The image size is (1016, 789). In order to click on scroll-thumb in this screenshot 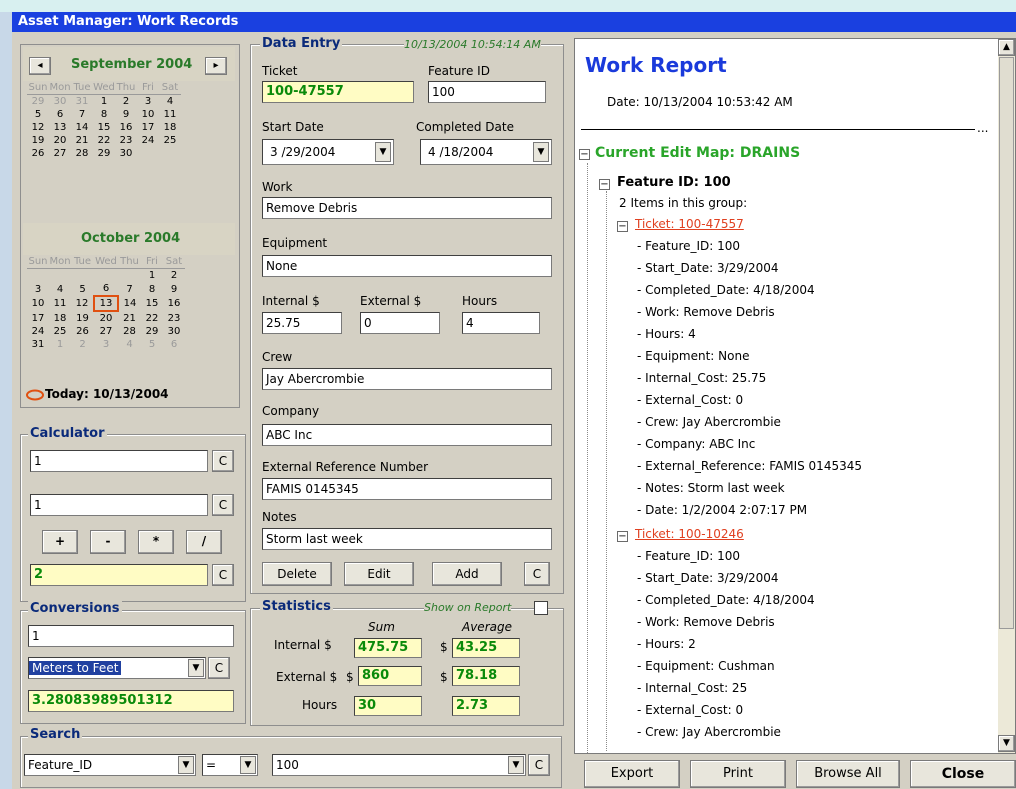, I will do `click(1006, 343)`.